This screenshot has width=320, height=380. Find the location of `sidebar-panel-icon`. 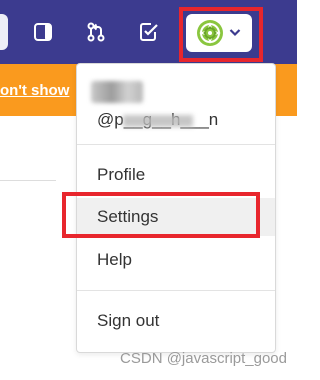

sidebar-panel-icon is located at coordinates (43, 32).